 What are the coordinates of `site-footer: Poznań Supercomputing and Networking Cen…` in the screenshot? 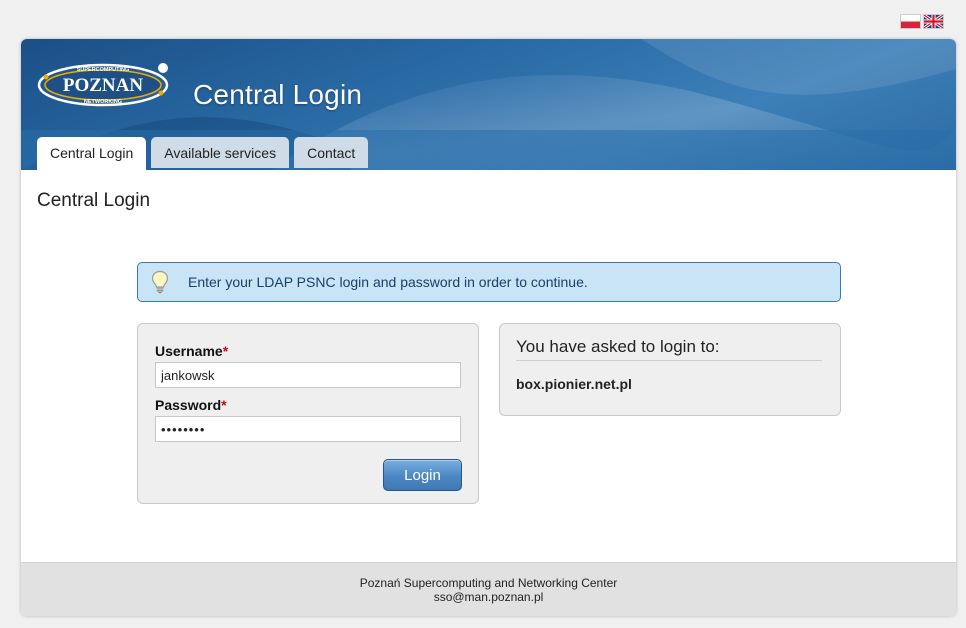 It's located at (488, 589).